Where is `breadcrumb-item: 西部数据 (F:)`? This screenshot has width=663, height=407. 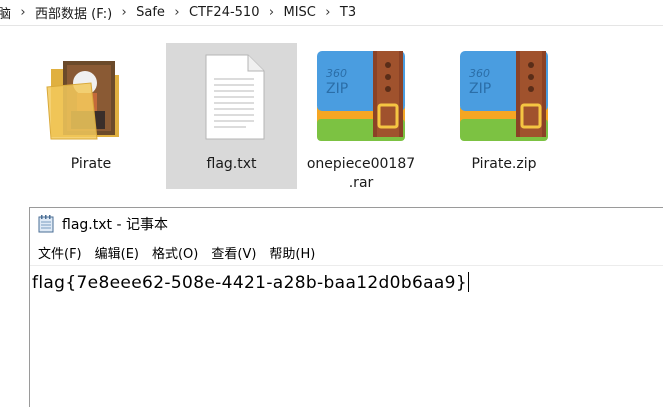
breadcrumb-item: 西部数据 (F:) is located at coordinates (73, 12).